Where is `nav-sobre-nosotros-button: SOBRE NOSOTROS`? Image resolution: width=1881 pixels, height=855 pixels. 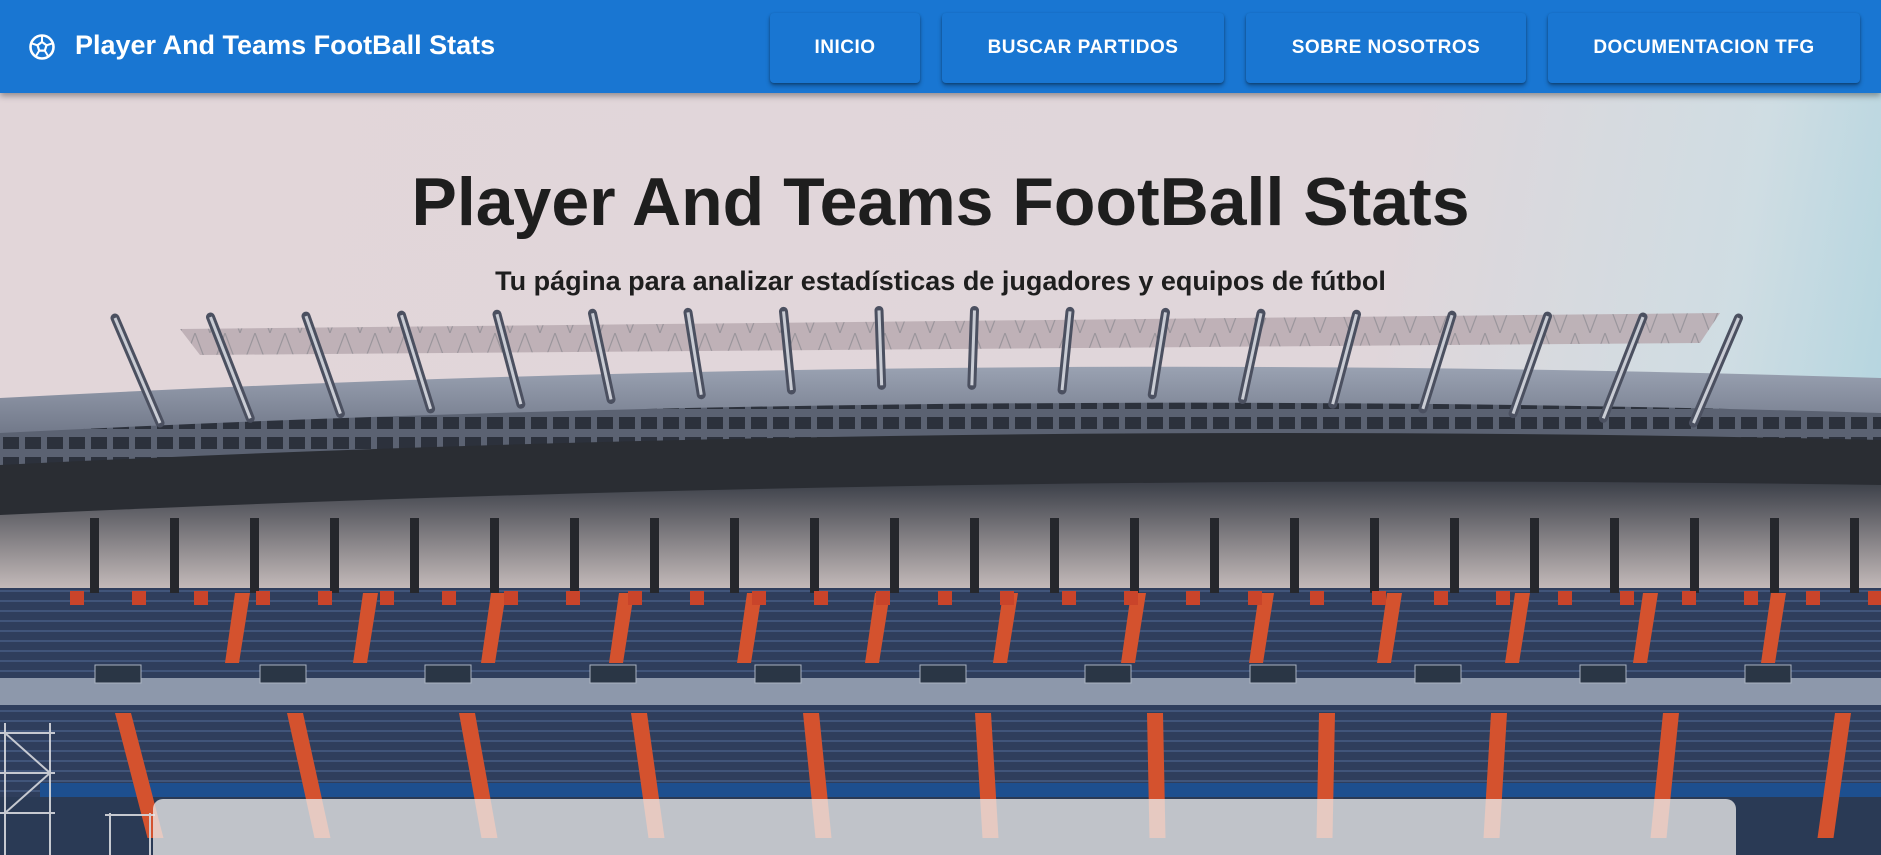
nav-sobre-nosotros-button: SOBRE NOSOTROS is located at coordinates (1386, 48).